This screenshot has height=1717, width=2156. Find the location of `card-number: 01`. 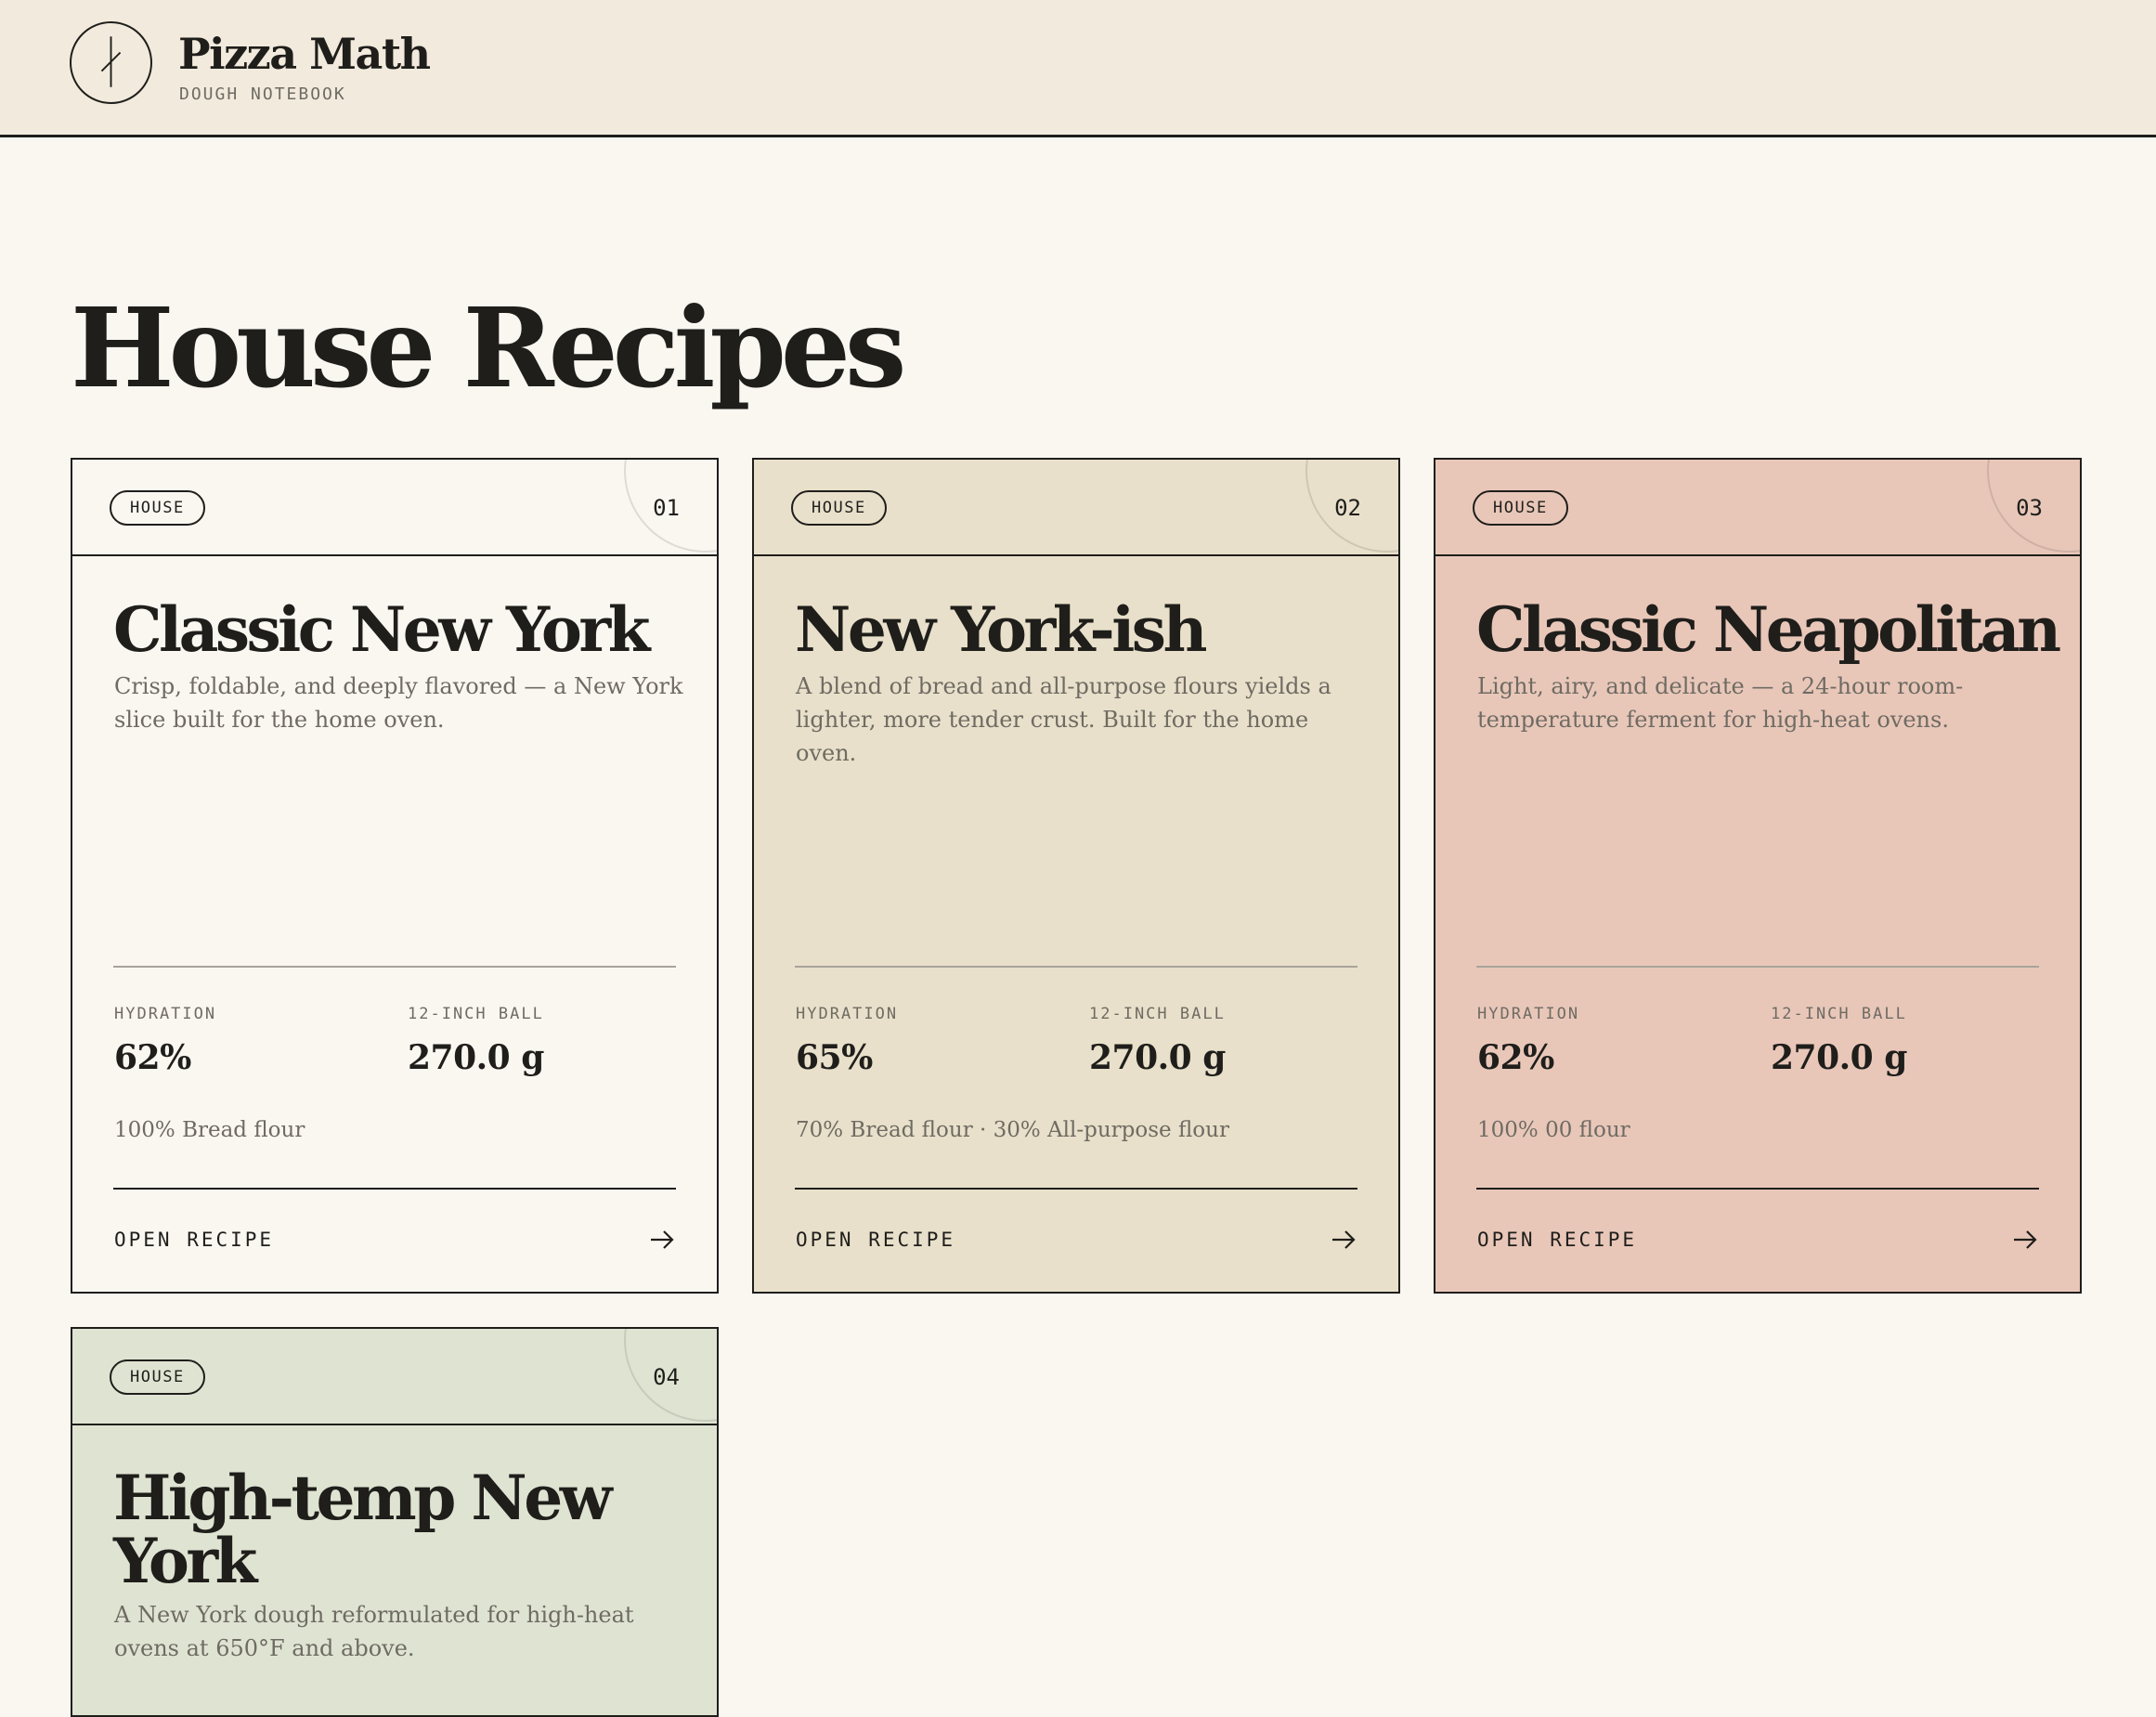

card-number: 01 is located at coordinates (666, 508).